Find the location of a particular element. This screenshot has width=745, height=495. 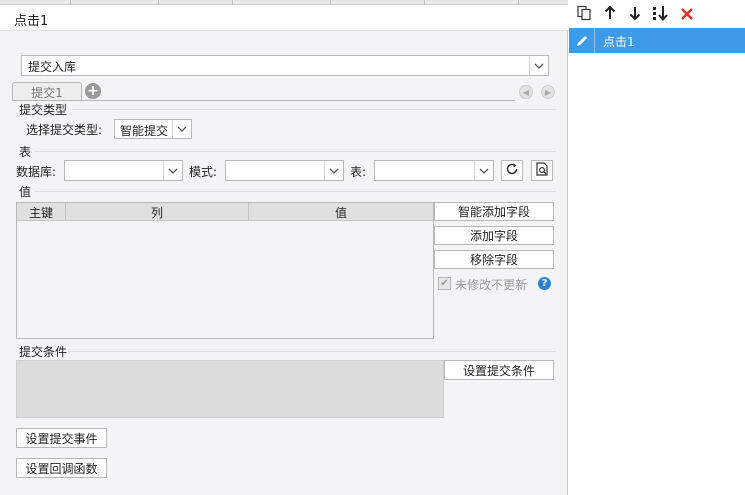

add-tab-button: + is located at coordinates (93, 91).